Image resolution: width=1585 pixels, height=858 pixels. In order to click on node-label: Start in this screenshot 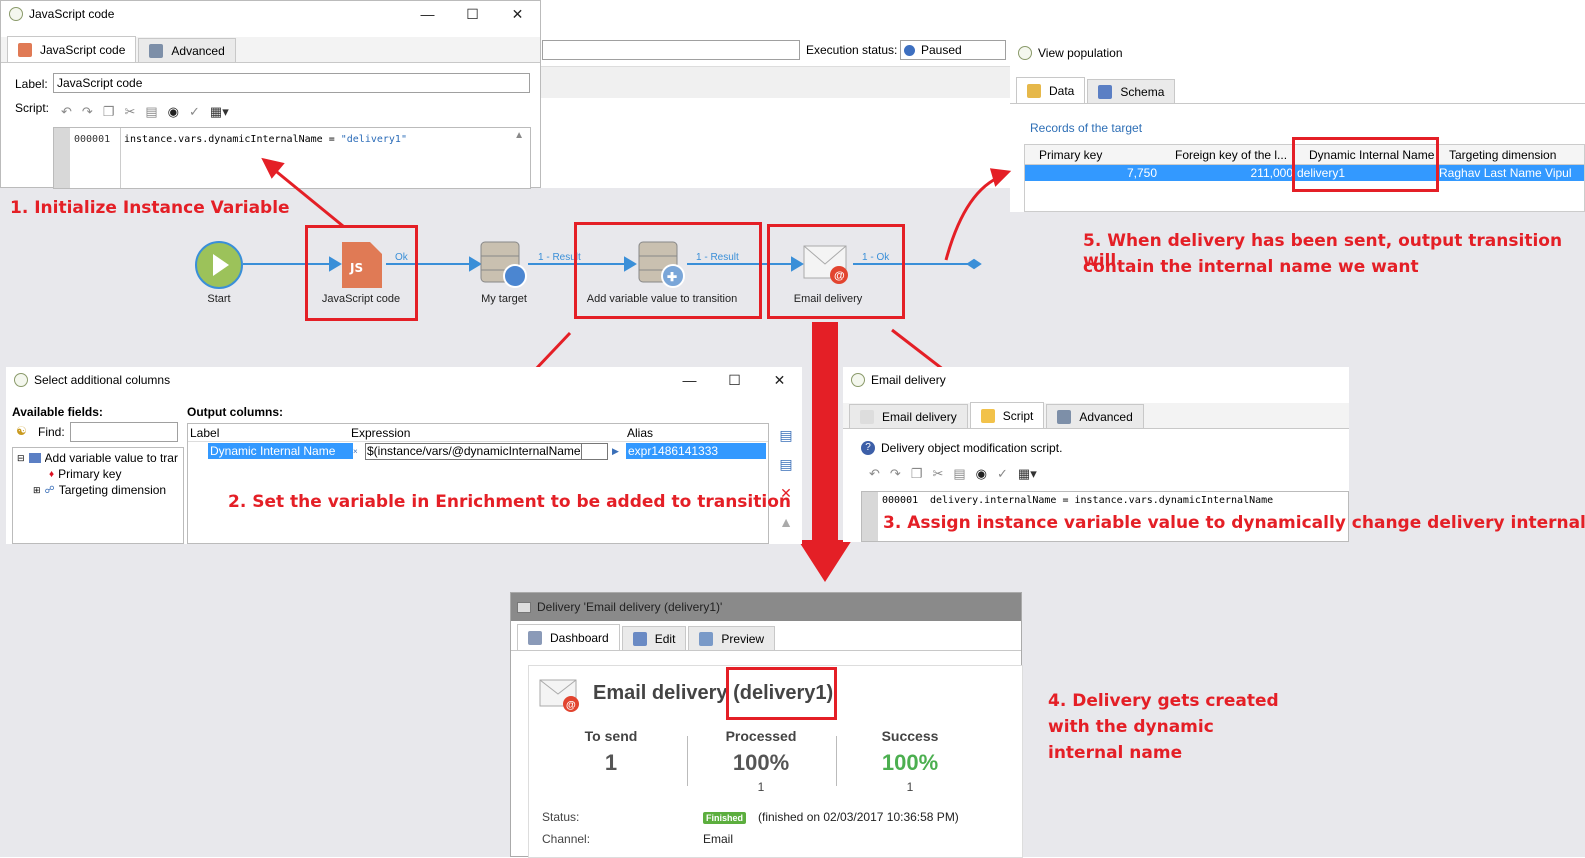, I will do `click(219, 299)`.